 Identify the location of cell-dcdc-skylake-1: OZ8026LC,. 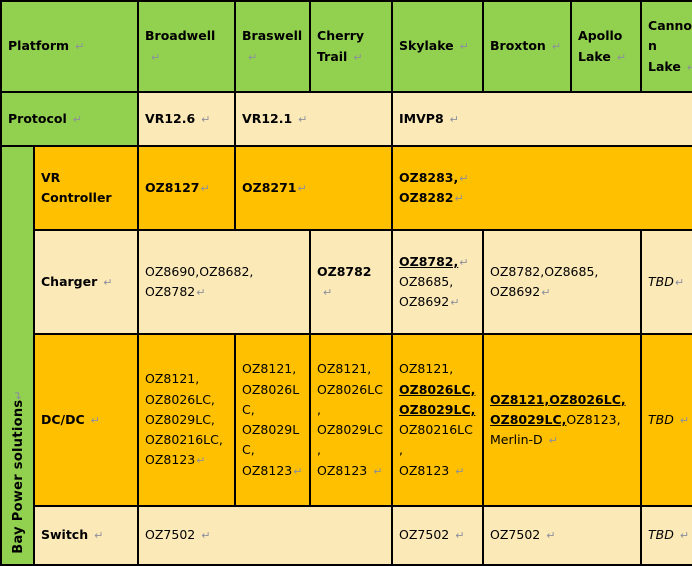
(437, 389).